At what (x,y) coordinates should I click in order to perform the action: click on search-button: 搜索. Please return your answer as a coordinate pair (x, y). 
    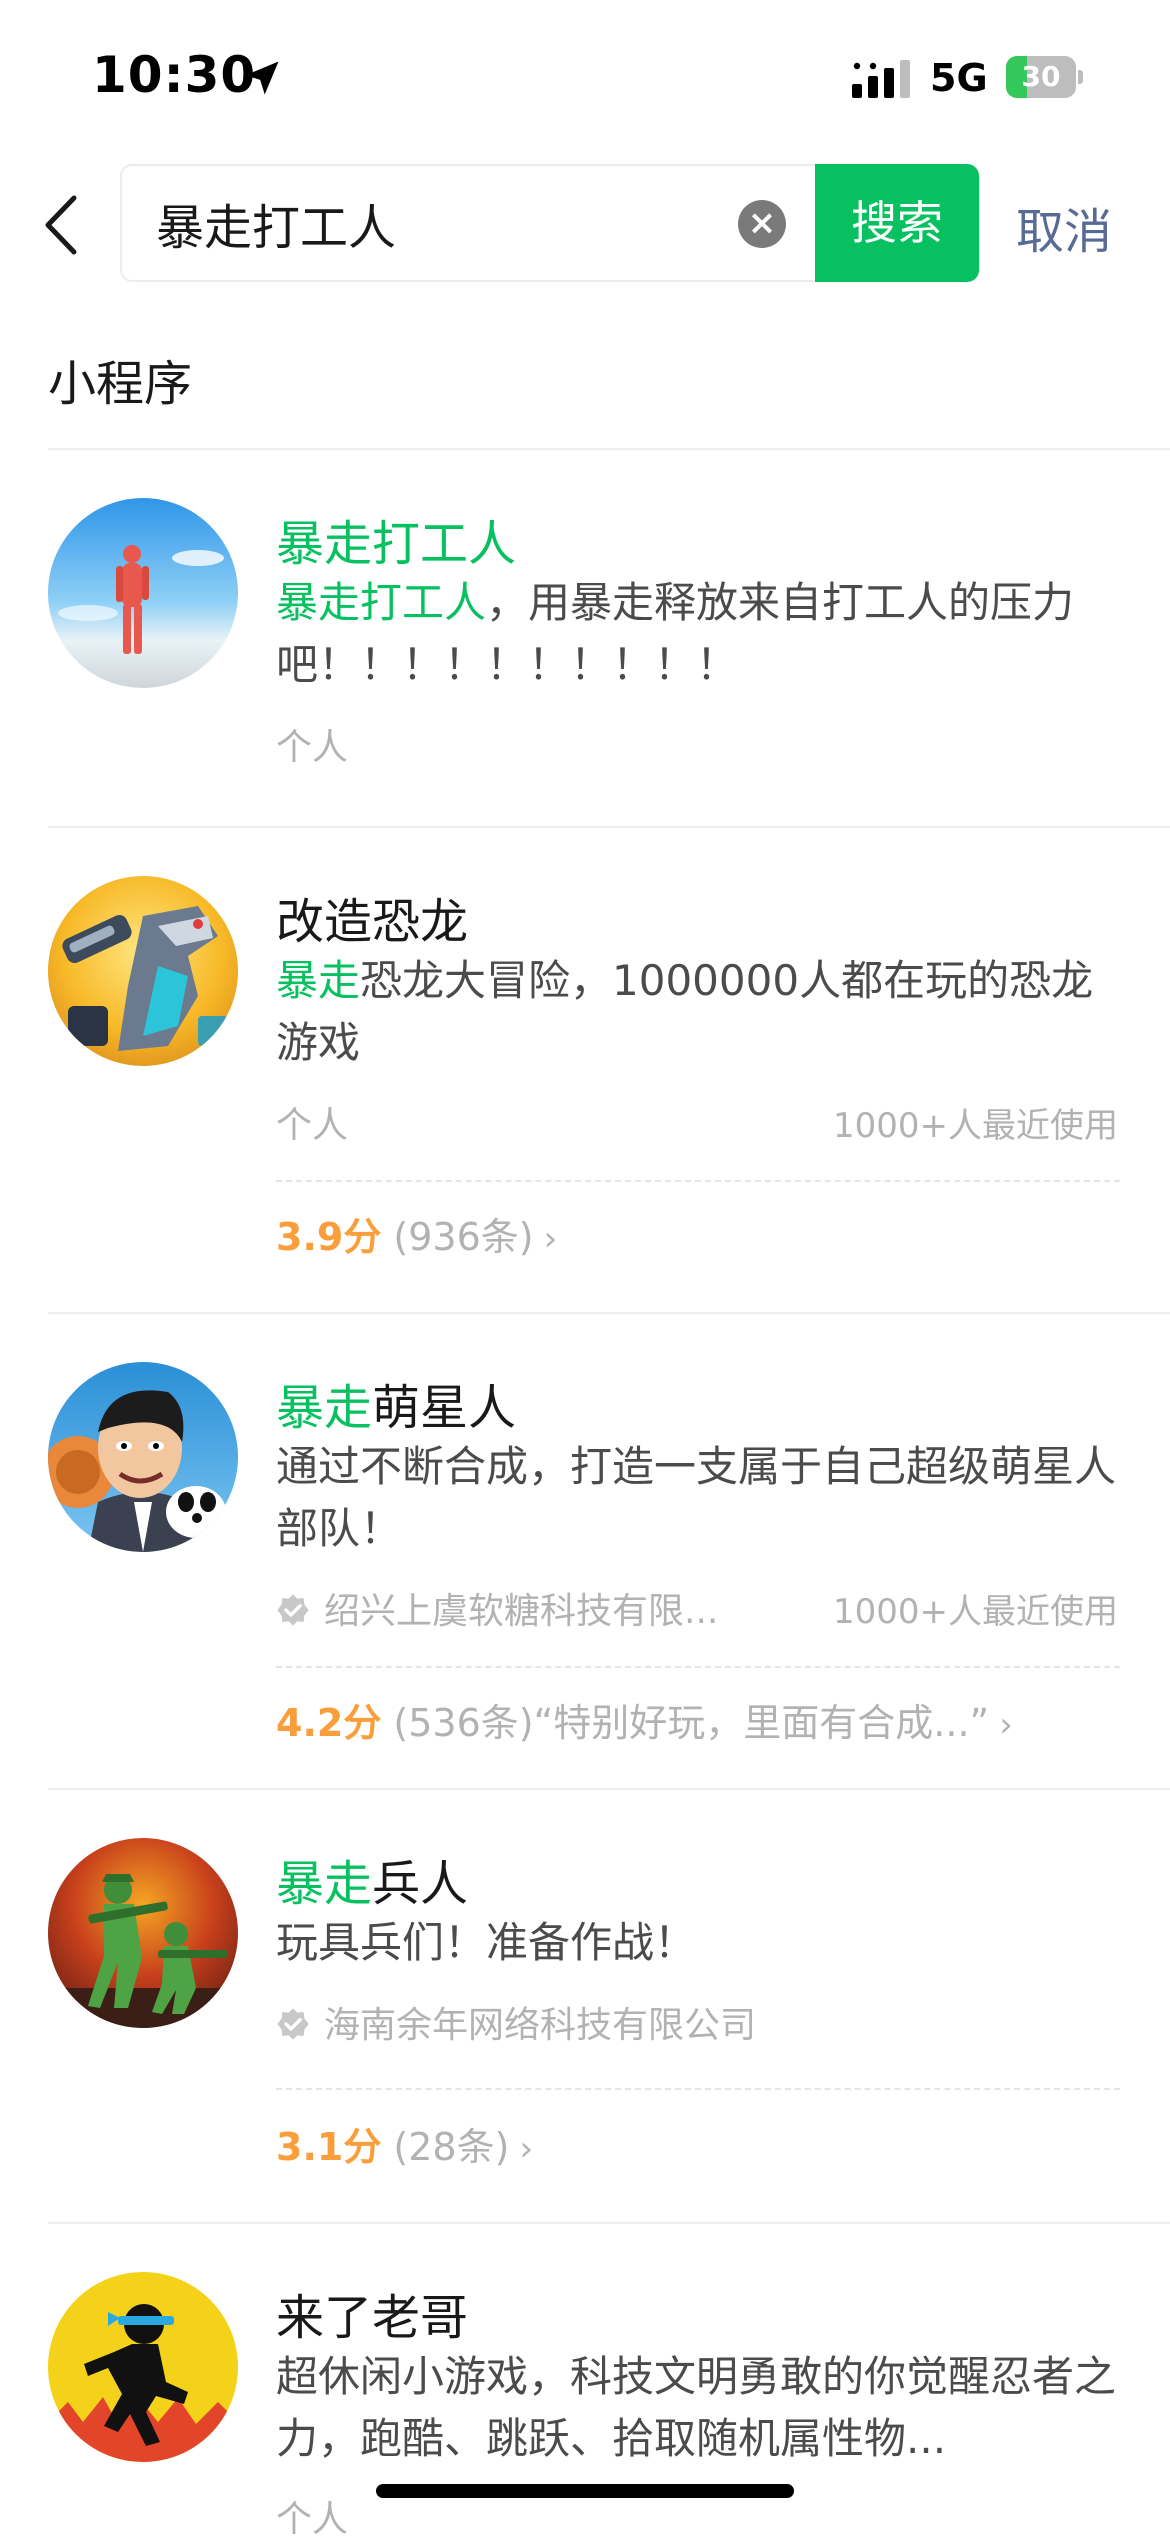
    Looking at the image, I should click on (897, 223).